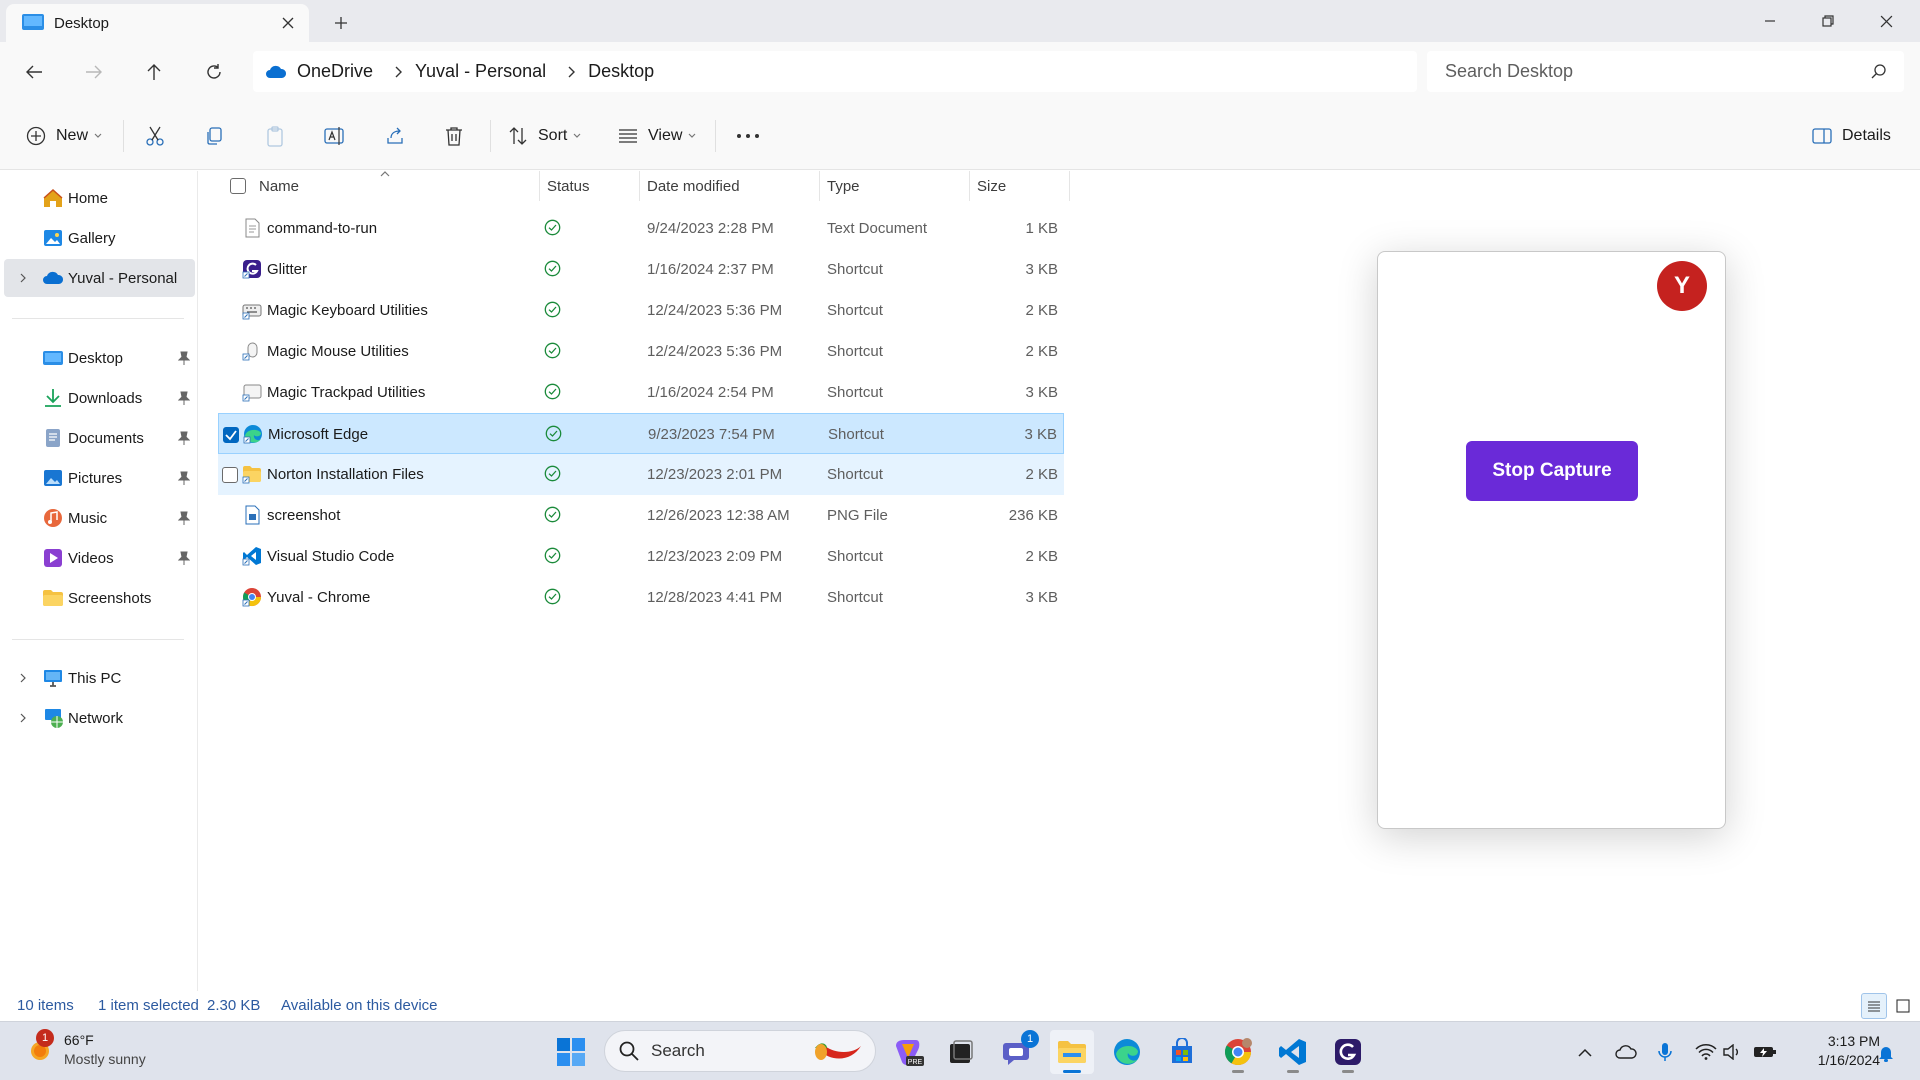 This screenshot has width=1920, height=1080. I want to click on file-explorer-app, so click(1072, 1052).